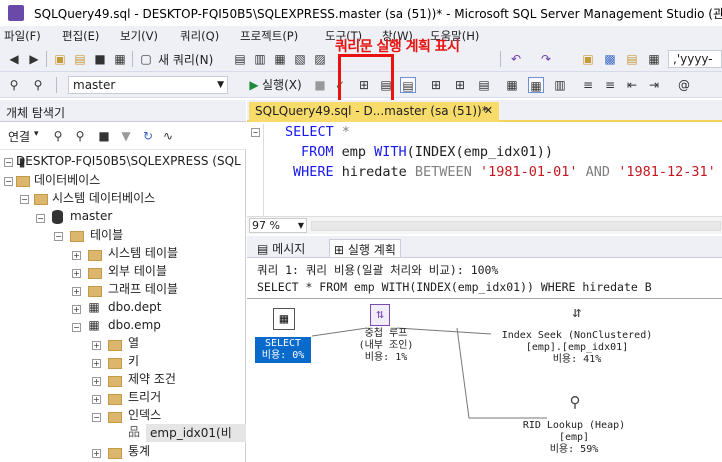 The width and height of the screenshot is (722, 462). Describe the element at coordinates (408, 85) in the screenshot. I see `include-actual-plan-icon: ▤` at that location.